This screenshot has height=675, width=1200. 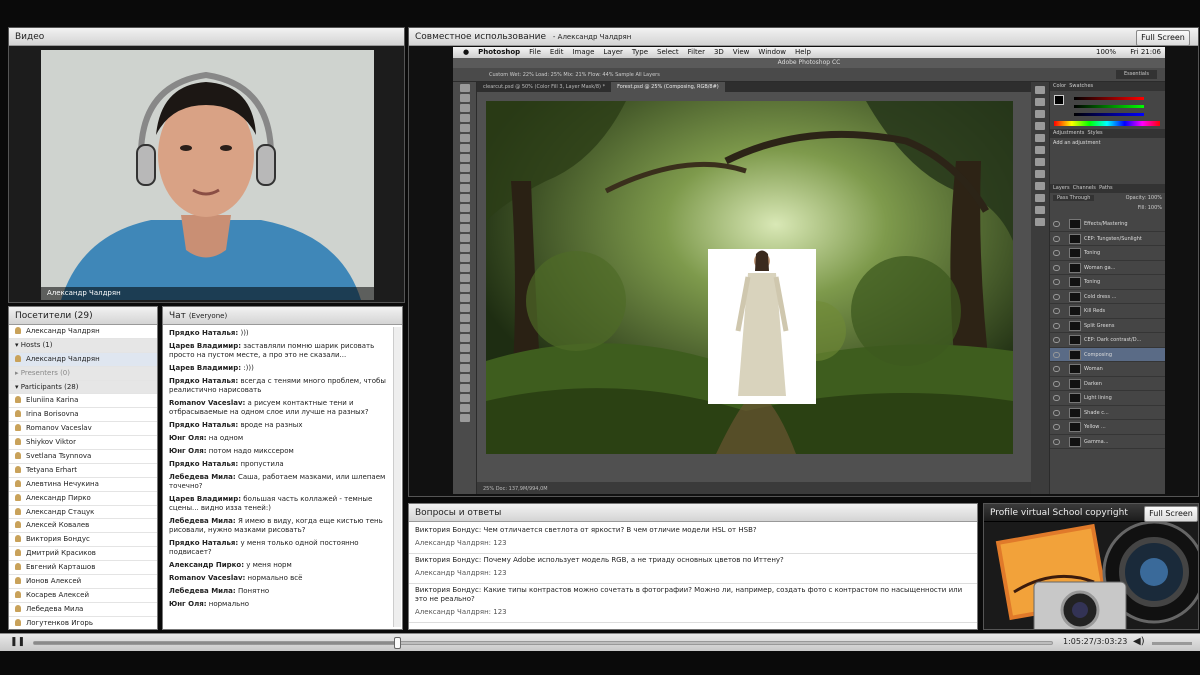 What do you see at coordinates (741, 52) in the screenshot?
I see `menu-item: View` at bounding box center [741, 52].